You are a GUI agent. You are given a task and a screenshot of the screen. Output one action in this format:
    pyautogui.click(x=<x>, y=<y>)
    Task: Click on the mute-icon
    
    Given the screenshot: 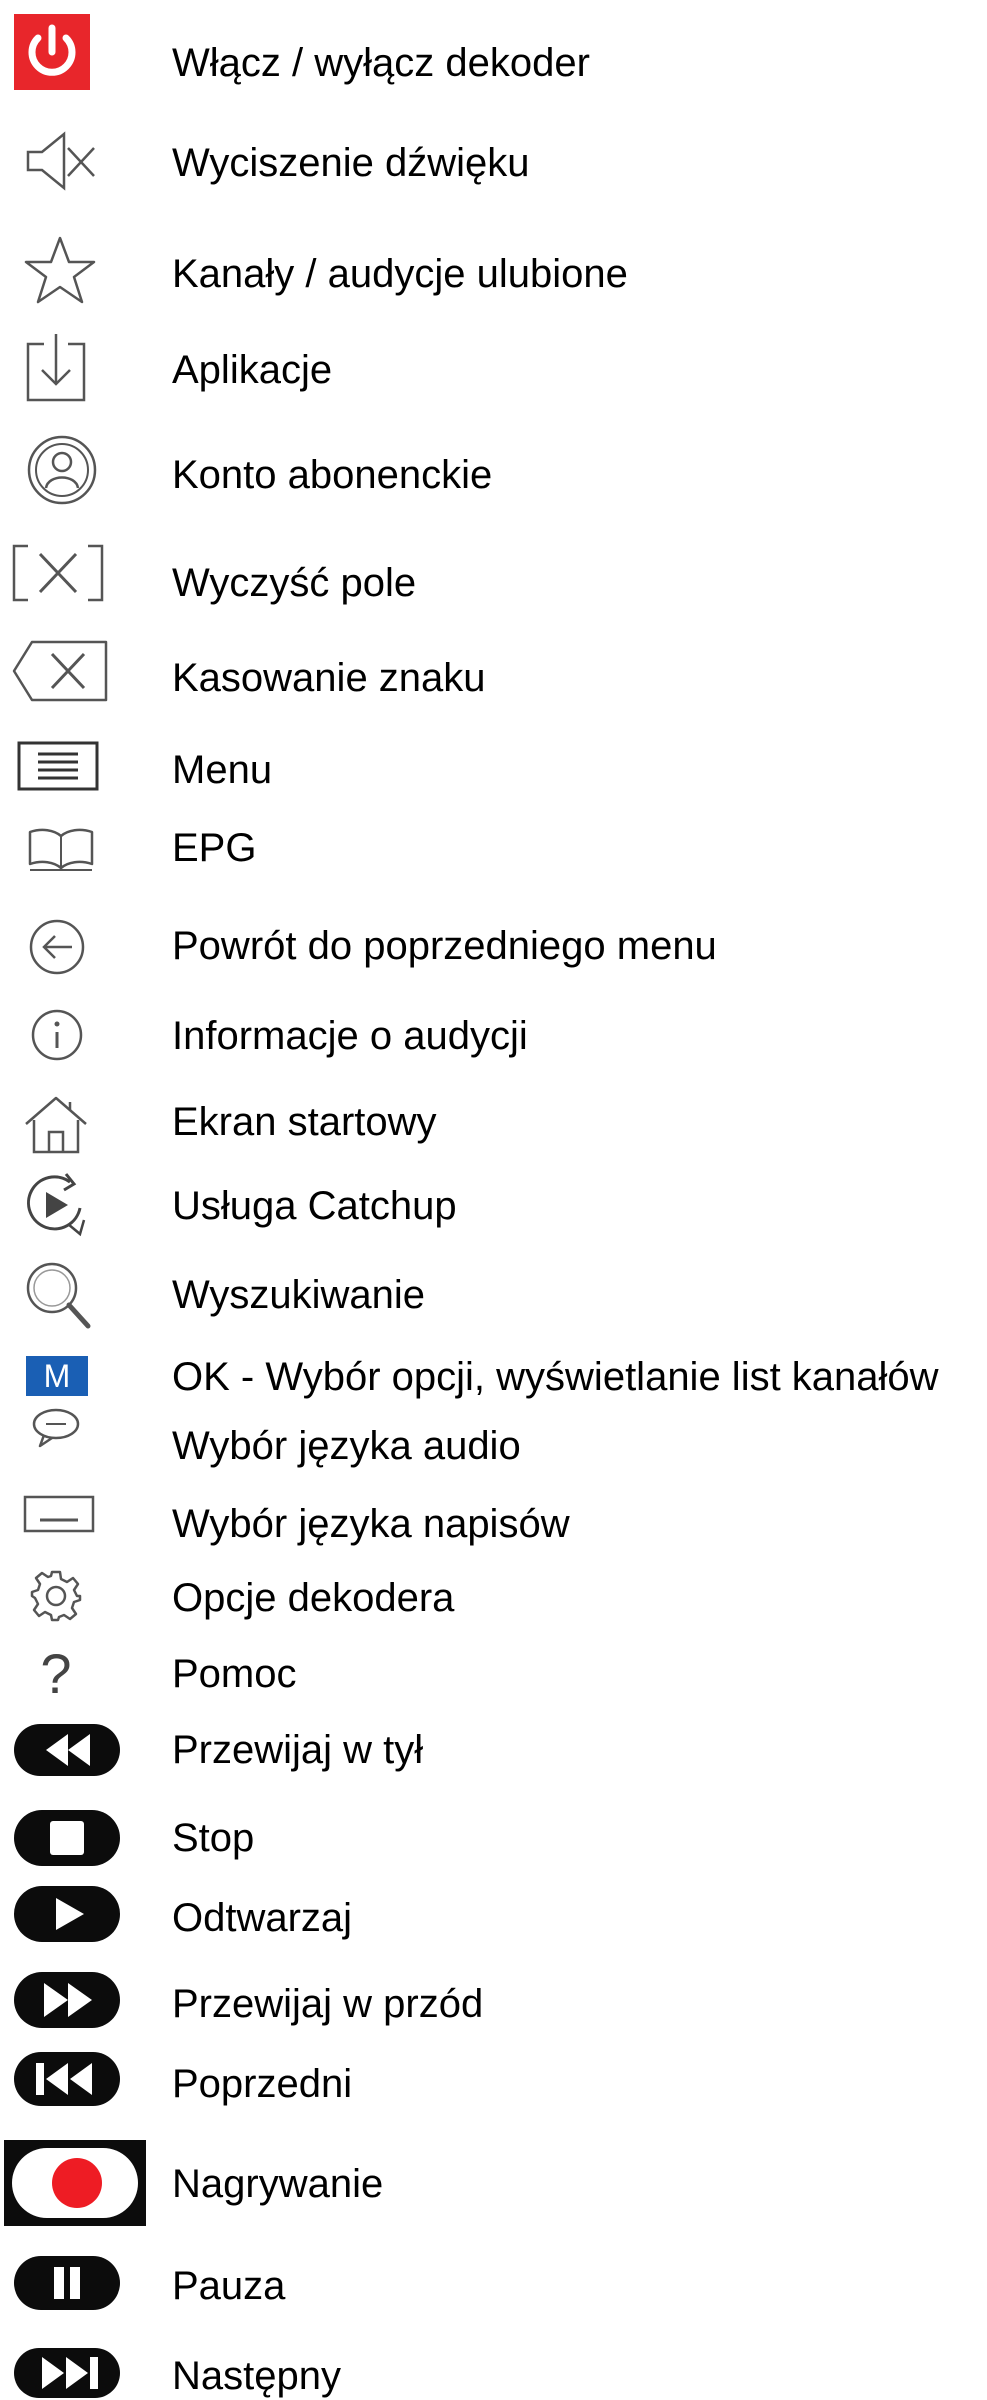 What is the action you would take?
    pyautogui.click(x=60, y=161)
    